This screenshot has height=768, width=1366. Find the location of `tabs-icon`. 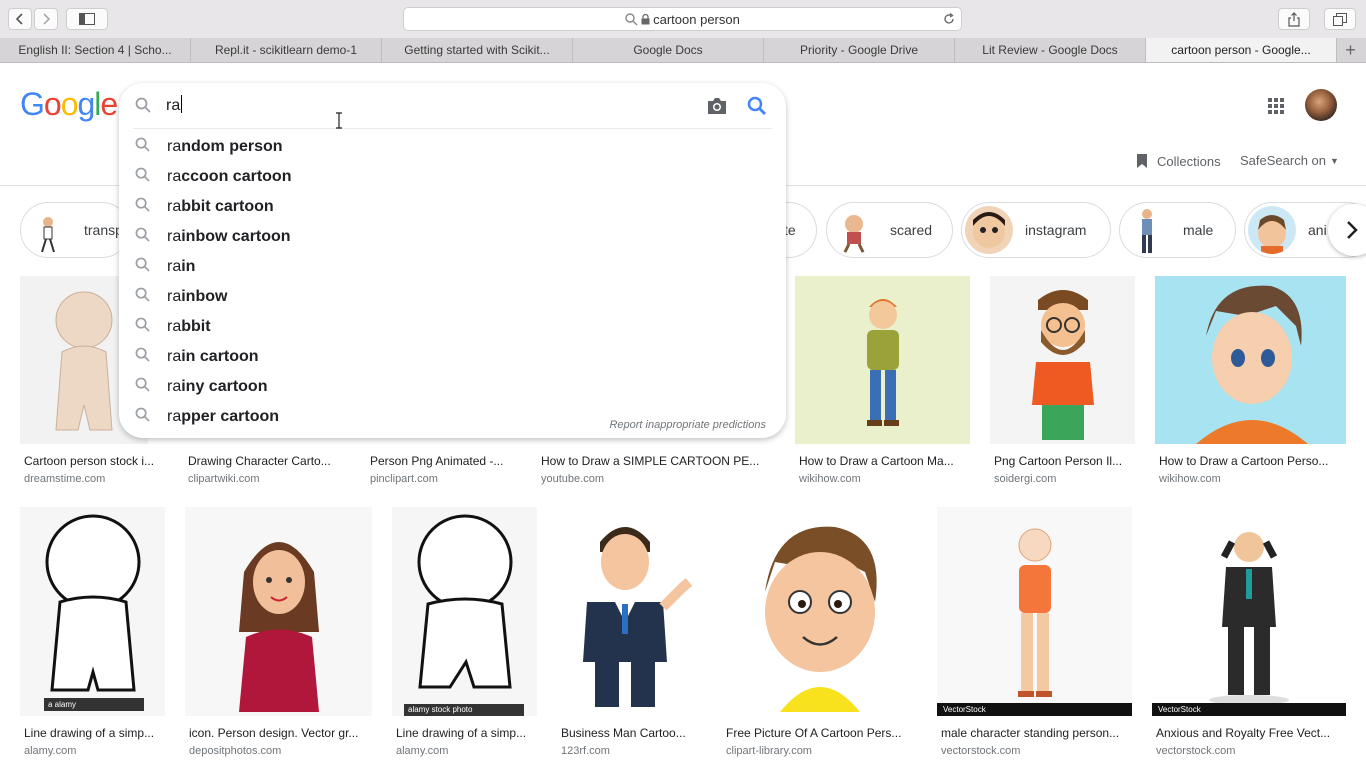

tabs-icon is located at coordinates (1340, 19).